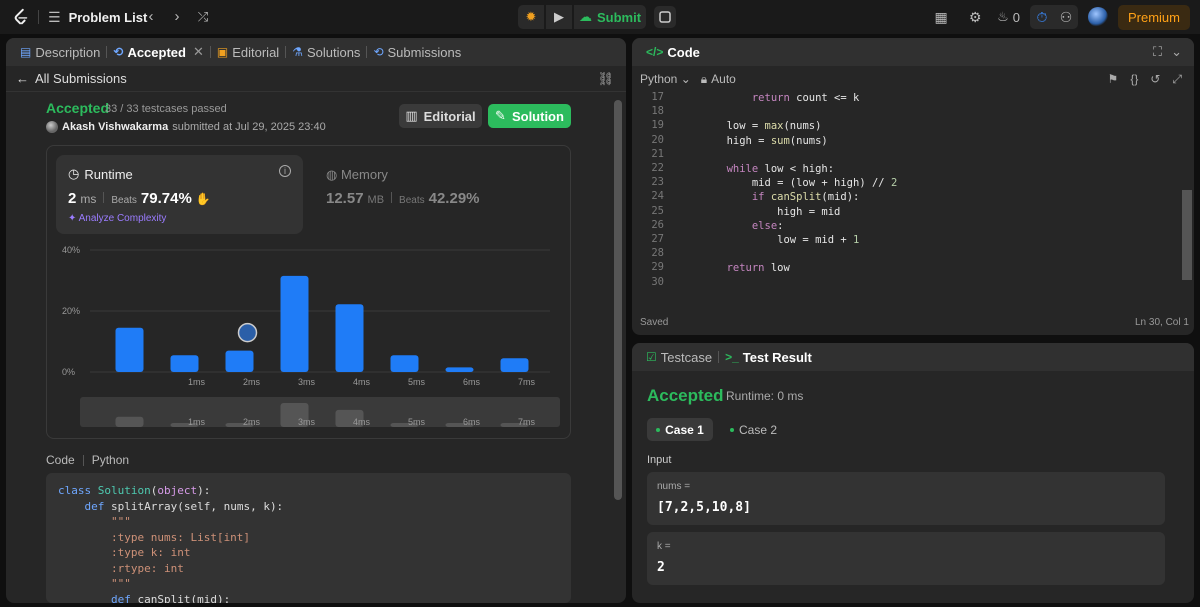  Describe the element at coordinates (417, 52) in the screenshot. I see `tab-submissions: ⟲ Submissions` at that location.